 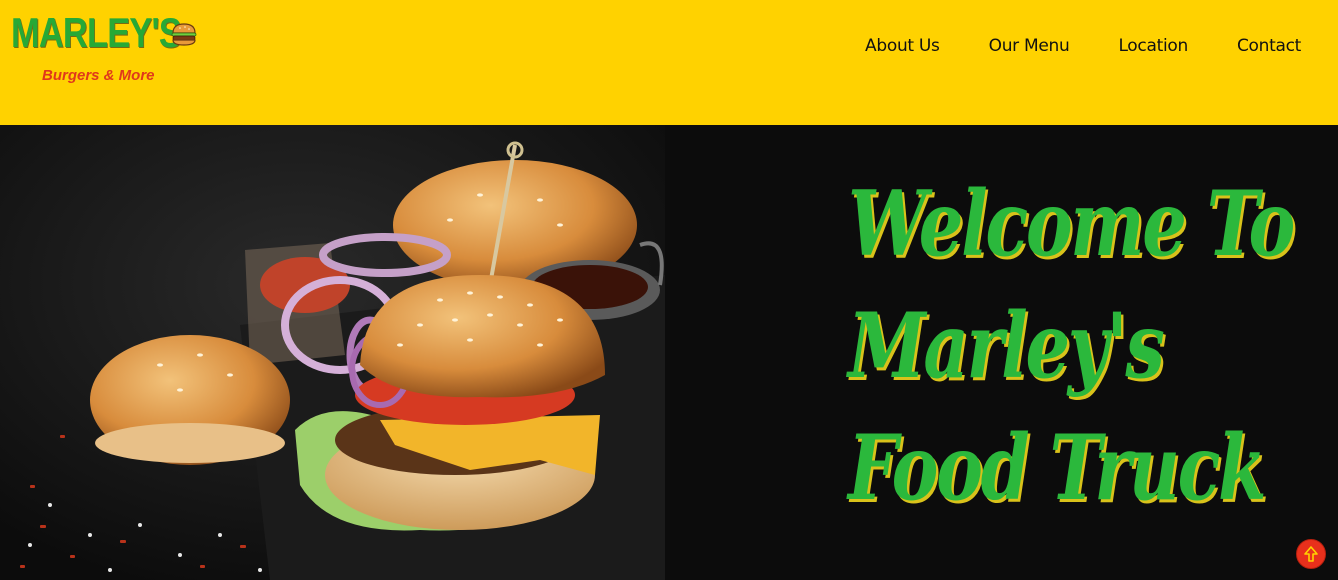 I want to click on nav-about-us: About Us, so click(x=902, y=46).